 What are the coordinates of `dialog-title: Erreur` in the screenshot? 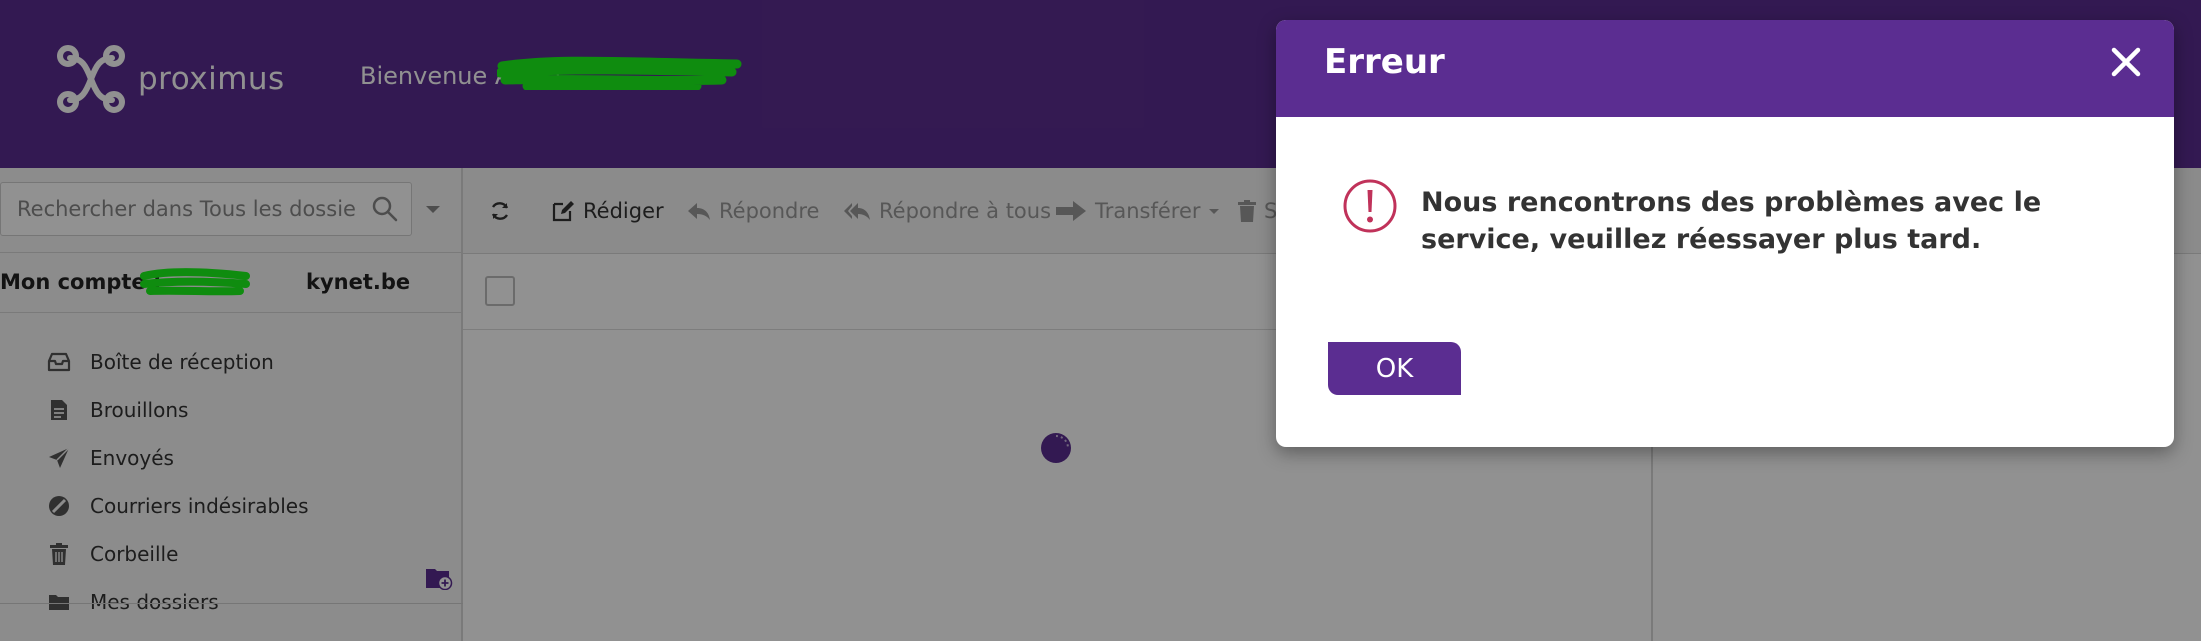 It's located at (1384, 62).